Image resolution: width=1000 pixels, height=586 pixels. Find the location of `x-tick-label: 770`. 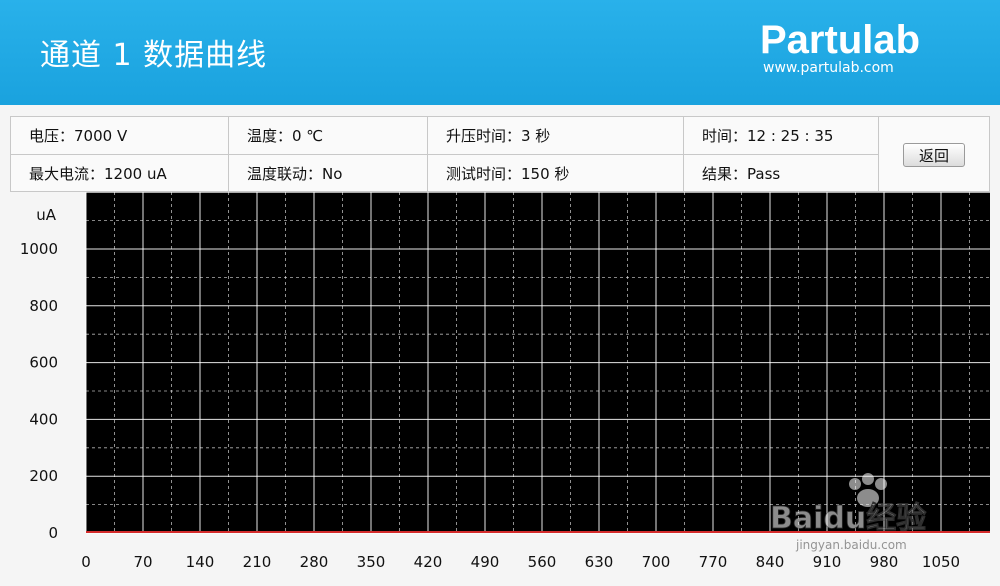

x-tick-label: 770 is located at coordinates (713, 562).